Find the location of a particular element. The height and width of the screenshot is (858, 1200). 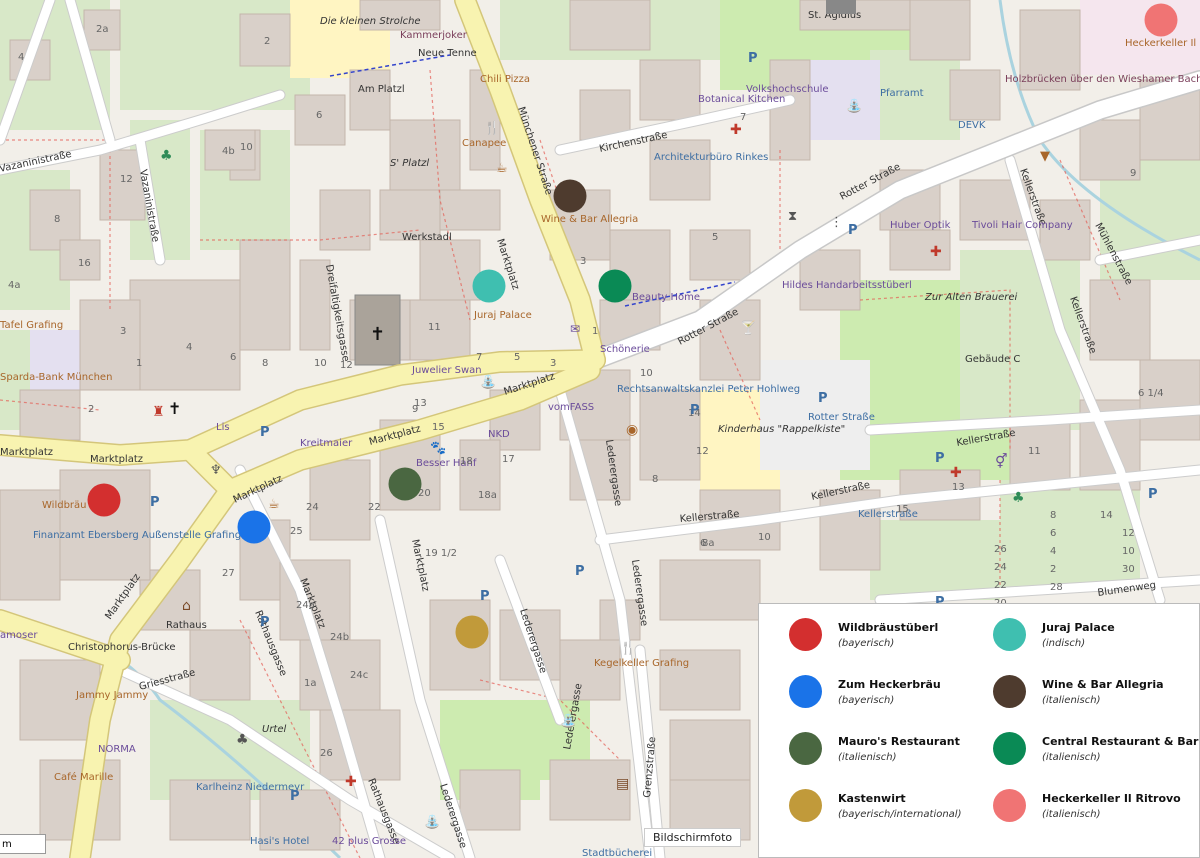

house-number: 3 is located at coordinates (583, 261).